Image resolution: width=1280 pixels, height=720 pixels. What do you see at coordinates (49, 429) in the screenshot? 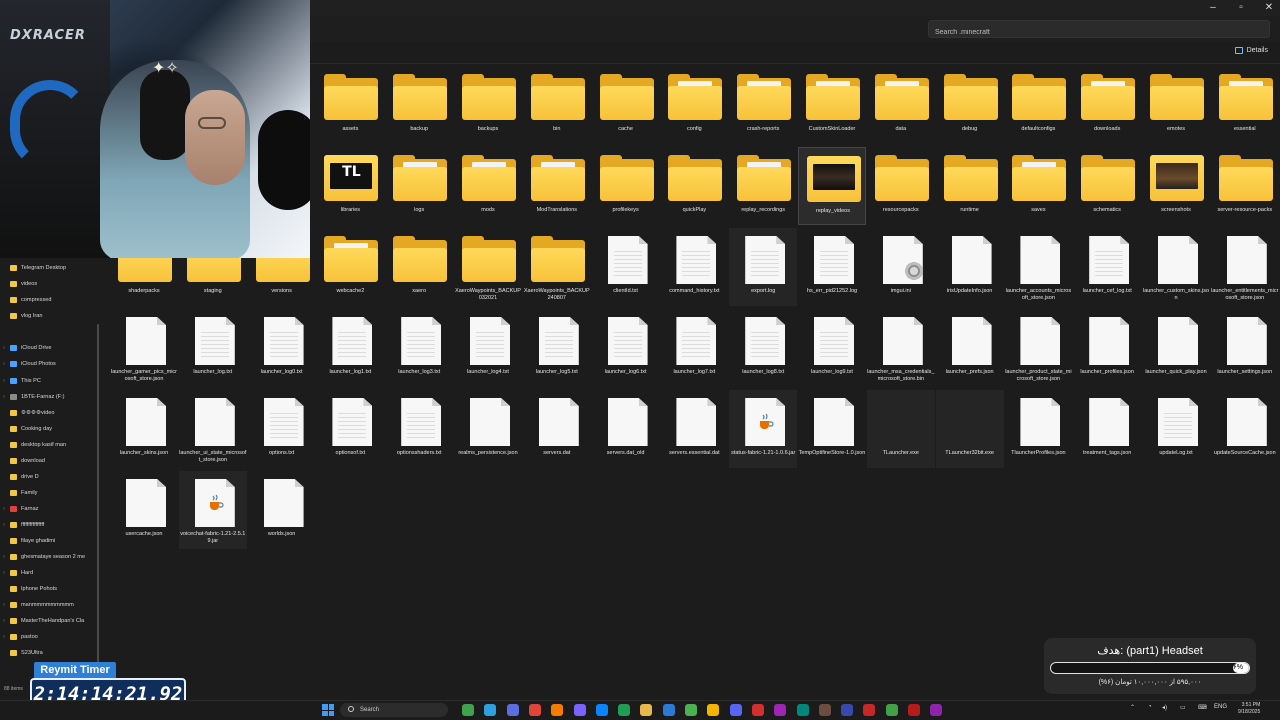
I see `sidebar-item: Cooking day` at bounding box center [49, 429].